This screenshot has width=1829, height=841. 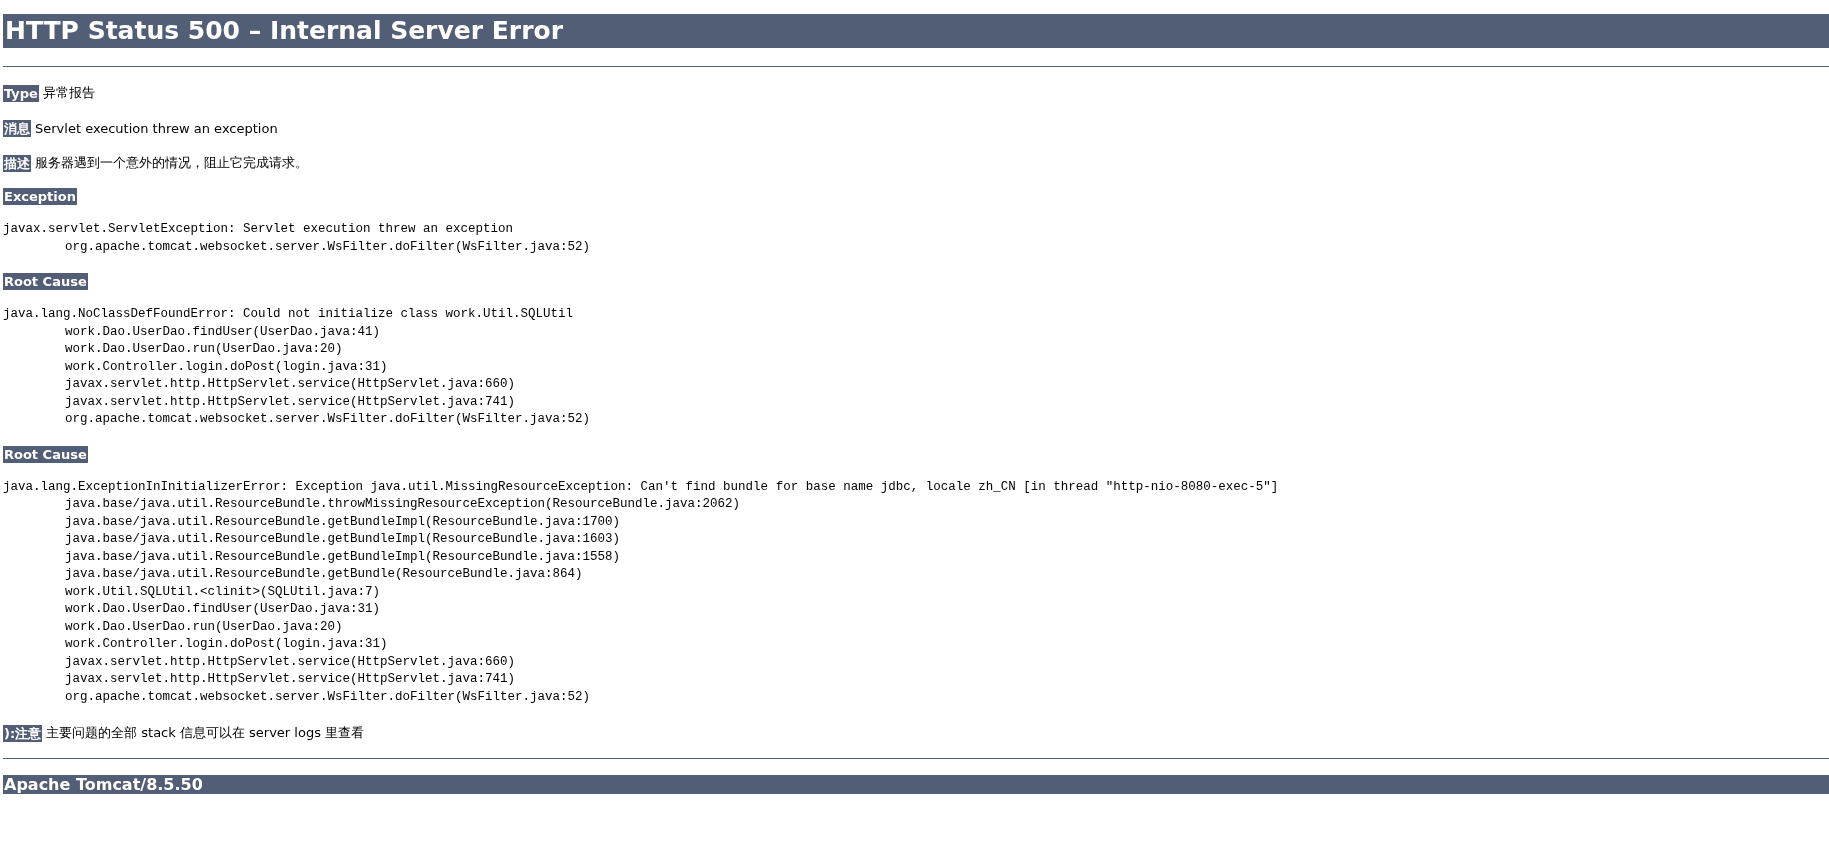 What do you see at coordinates (312, 557) in the screenshot?
I see `stack-frame: java.base/java.util.ResourceBundle.getBundleImpl(ResourceBundle.java:1558)` at bounding box center [312, 557].